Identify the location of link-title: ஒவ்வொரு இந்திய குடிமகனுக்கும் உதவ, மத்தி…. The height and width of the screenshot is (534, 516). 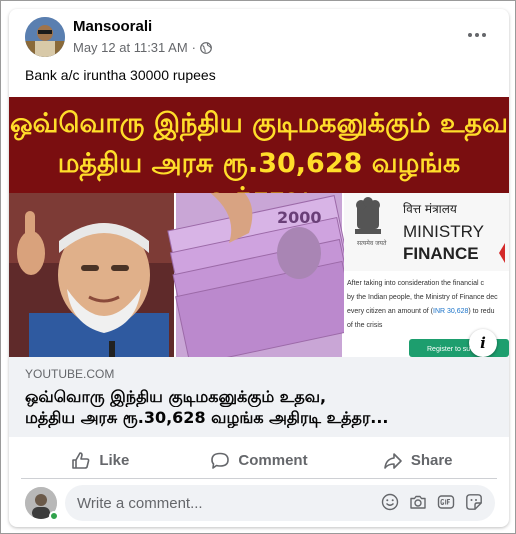
(260, 407).